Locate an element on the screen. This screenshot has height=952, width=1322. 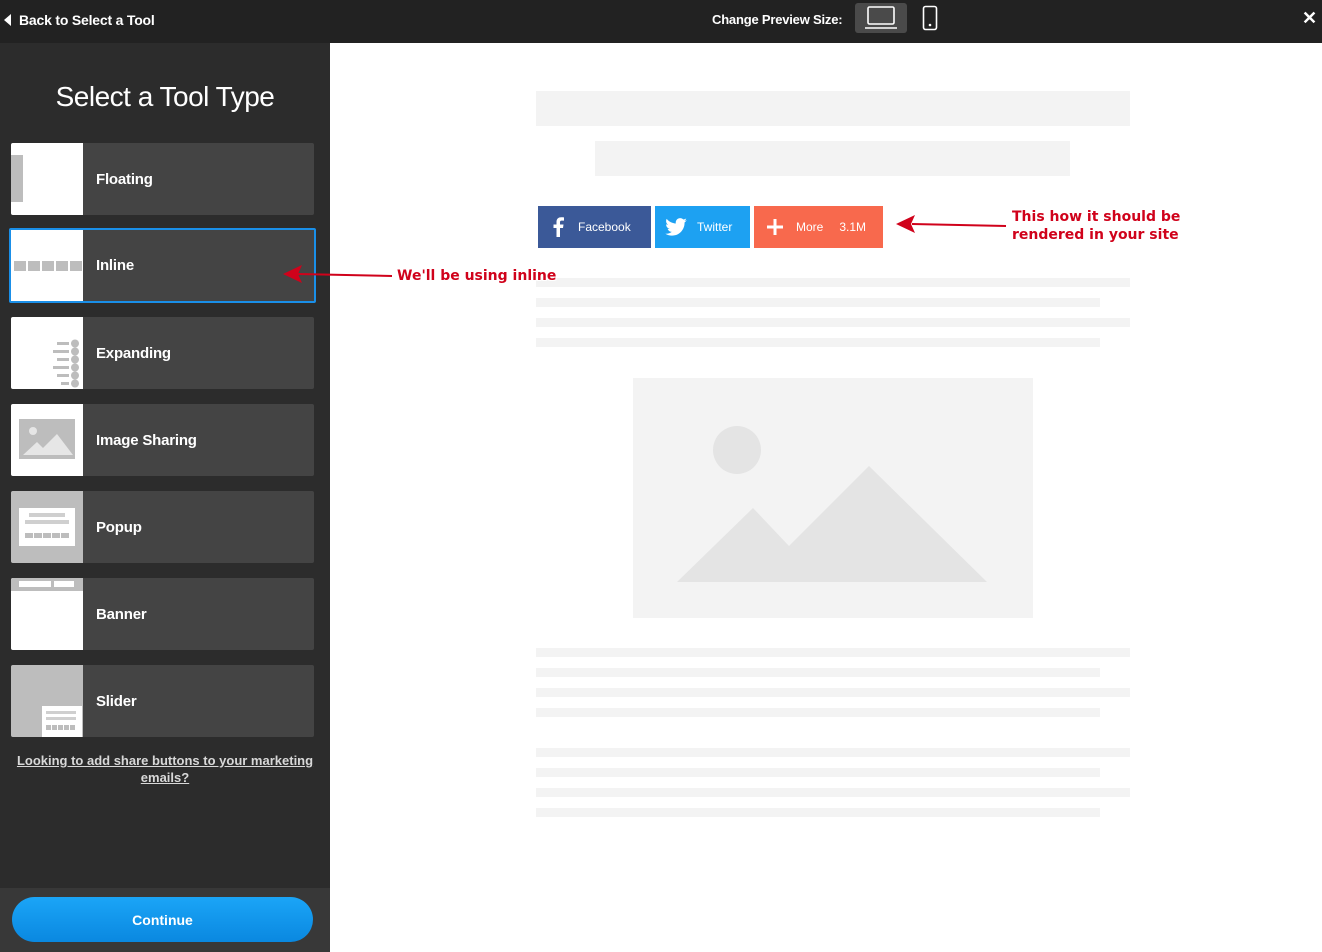
render-annotation-line2: rendered in your site is located at coordinates (1095, 235).